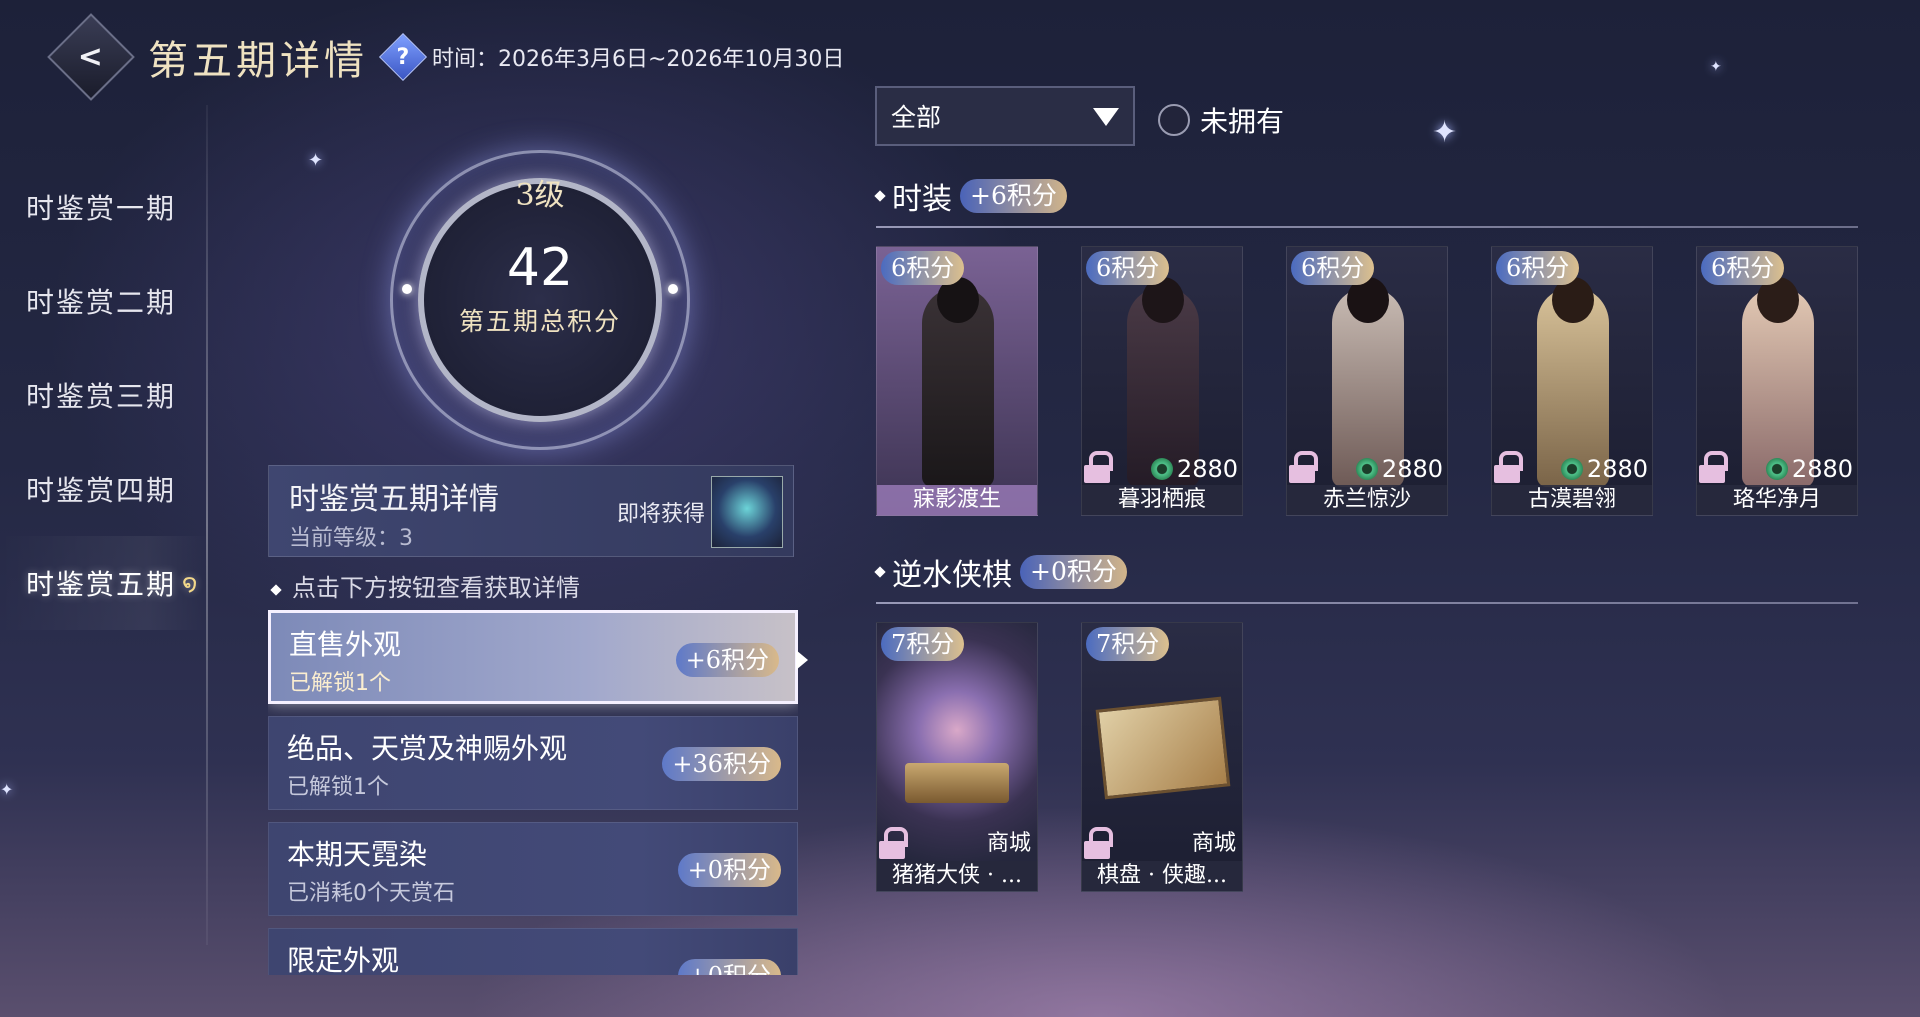 The height and width of the screenshot is (1017, 1920). I want to click on nav-item-season-5: 时鉴赏五期໑, so click(105, 583).